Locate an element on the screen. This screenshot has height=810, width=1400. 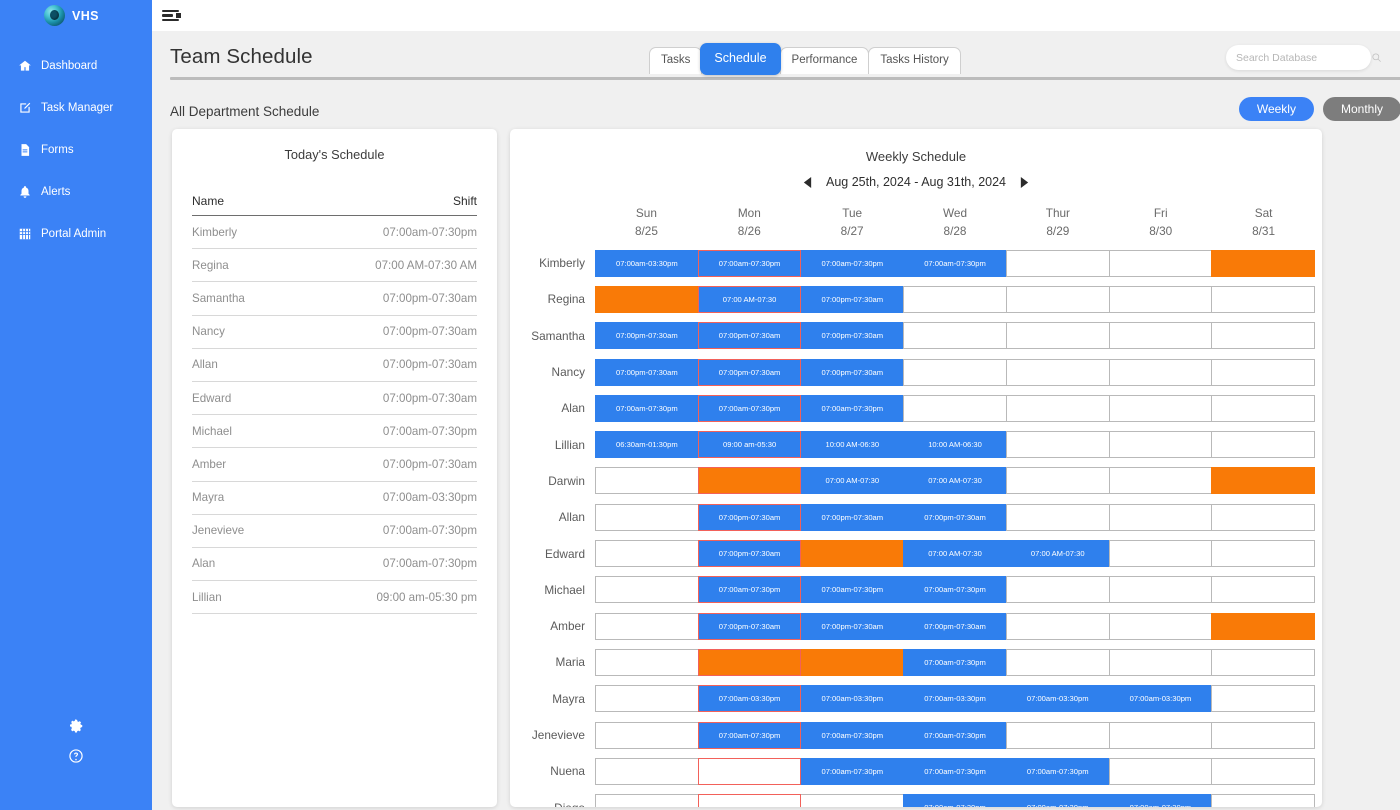
tab-performance: Performance is located at coordinates (824, 60).